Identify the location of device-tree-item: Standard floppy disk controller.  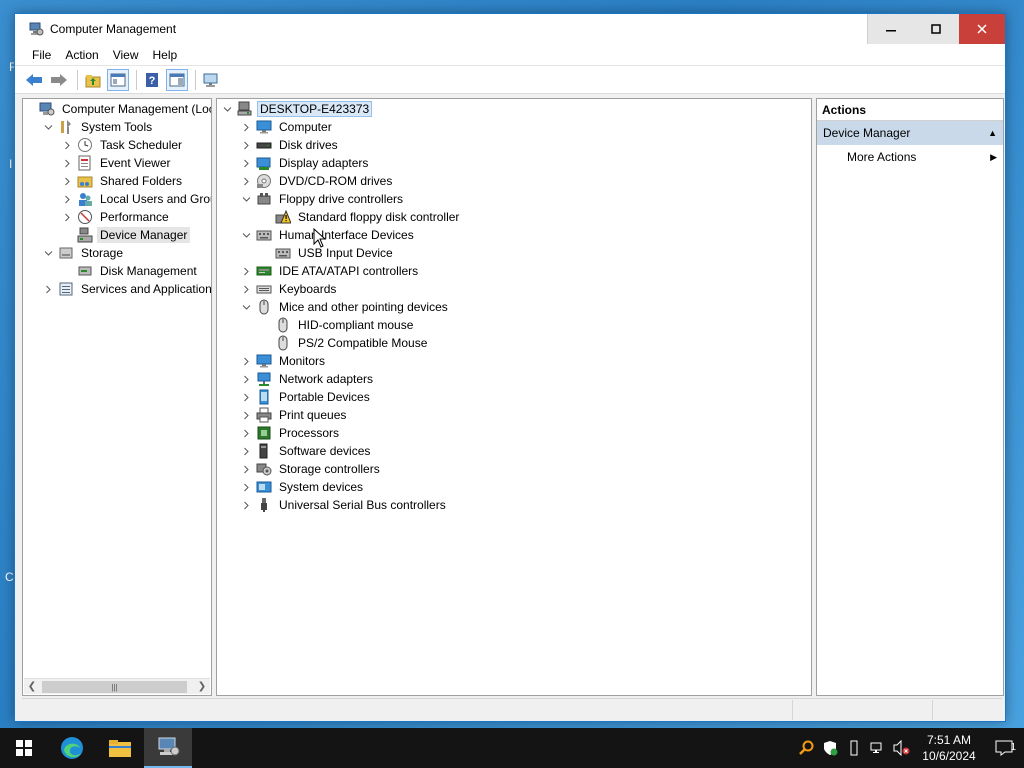
(360, 217).